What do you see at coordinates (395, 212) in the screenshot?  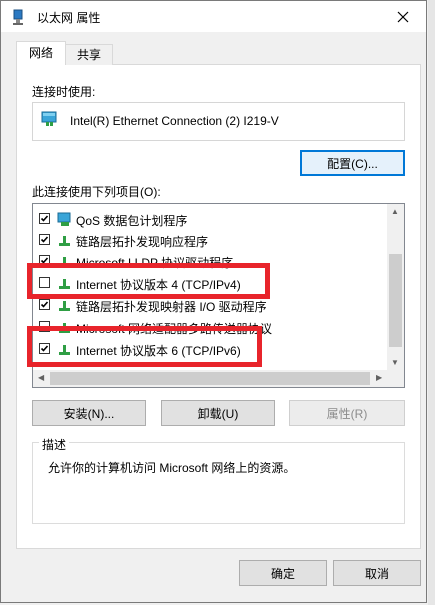 I see `scroll-up-icon: ▲` at bounding box center [395, 212].